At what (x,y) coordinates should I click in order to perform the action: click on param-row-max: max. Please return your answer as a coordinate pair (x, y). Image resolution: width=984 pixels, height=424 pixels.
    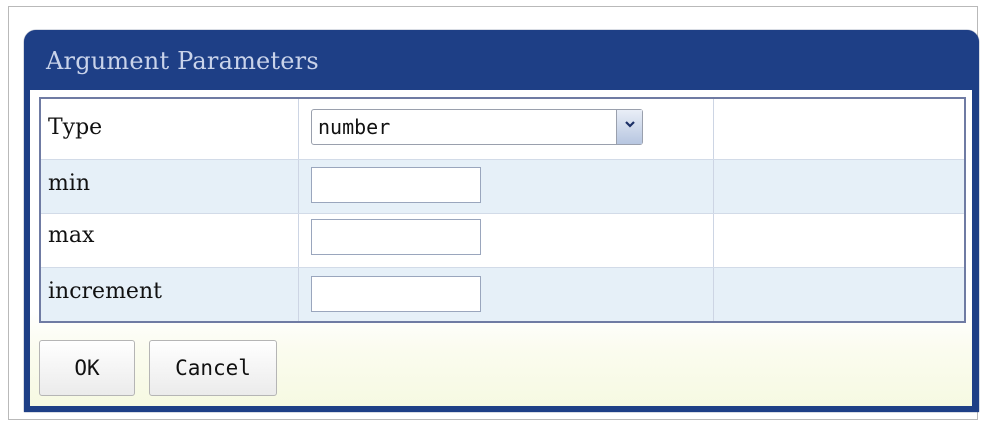
    Looking at the image, I should click on (502, 240).